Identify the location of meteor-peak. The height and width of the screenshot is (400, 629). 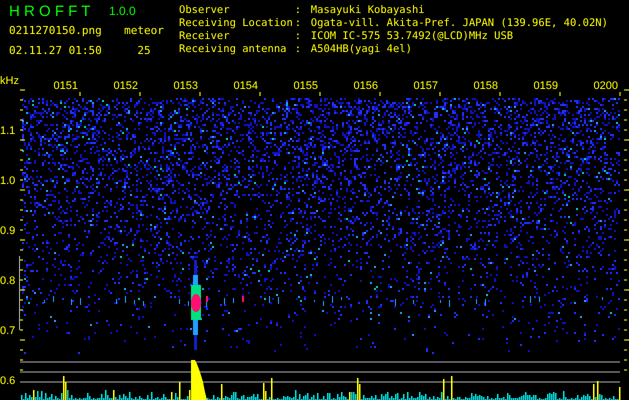
(199, 380).